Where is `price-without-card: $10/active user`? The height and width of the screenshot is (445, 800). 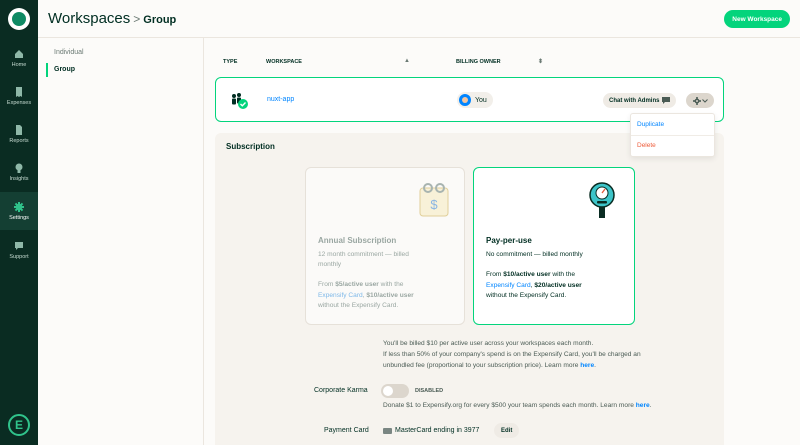 price-without-card: $10/active user is located at coordinates (390, 295).